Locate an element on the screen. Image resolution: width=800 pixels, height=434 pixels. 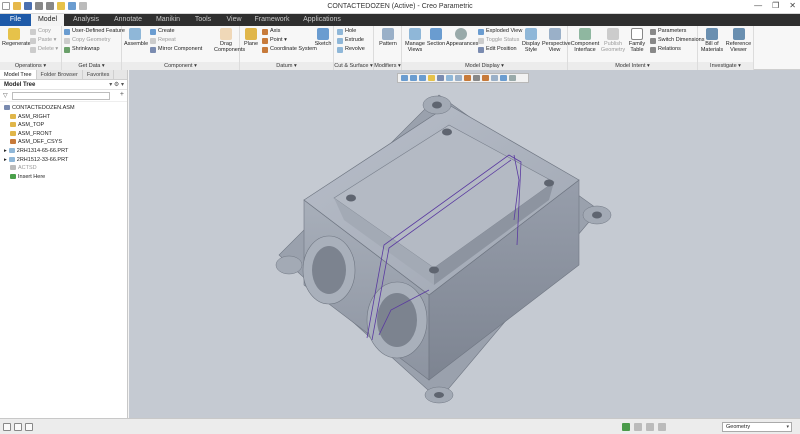
paste-button: Paste ▾ is located at coordinates (43, 40).